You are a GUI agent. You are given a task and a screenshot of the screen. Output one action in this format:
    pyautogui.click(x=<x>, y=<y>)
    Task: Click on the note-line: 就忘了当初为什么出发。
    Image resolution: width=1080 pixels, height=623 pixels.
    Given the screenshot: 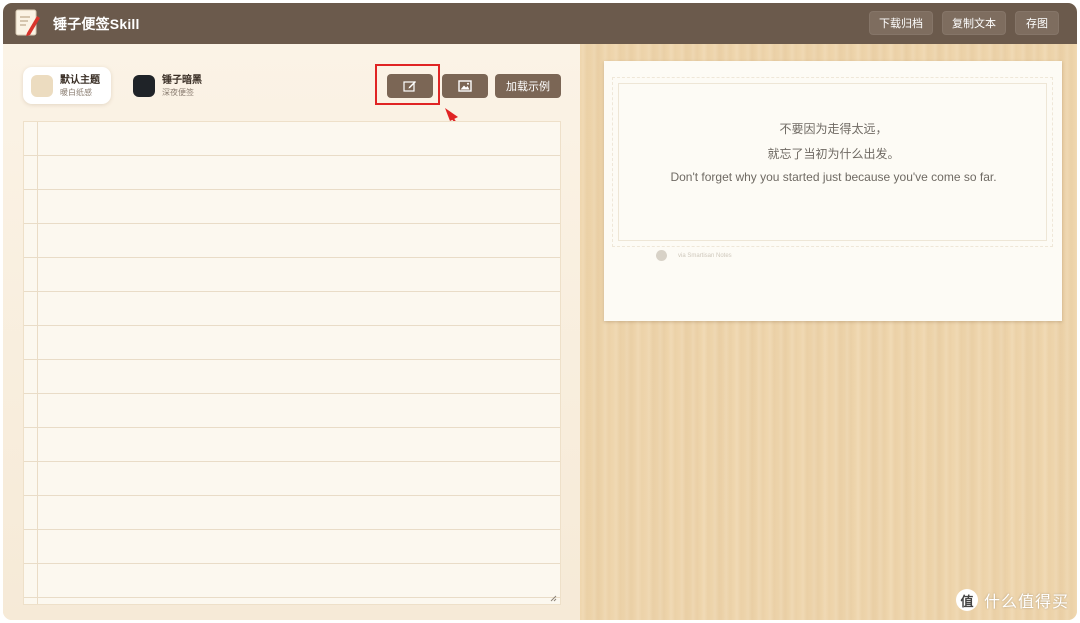 What is the action you would take?
    pyautogui.click(x=833, y=154)
    